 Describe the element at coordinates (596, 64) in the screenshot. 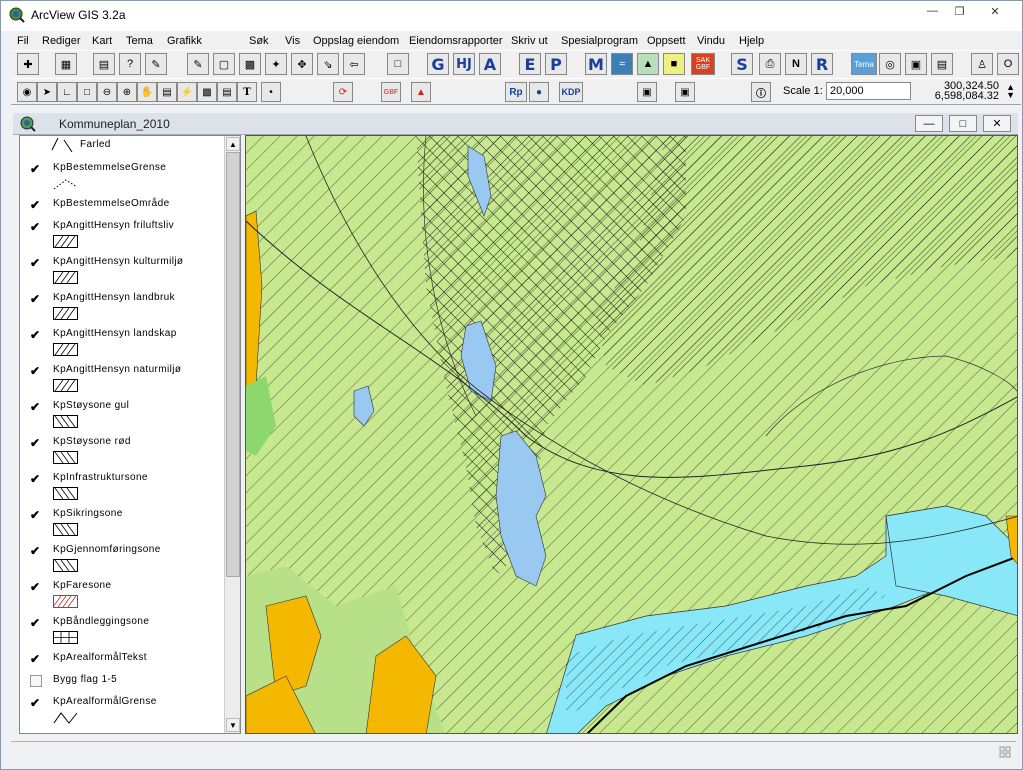

I see `letter-m-button: M` at that location.